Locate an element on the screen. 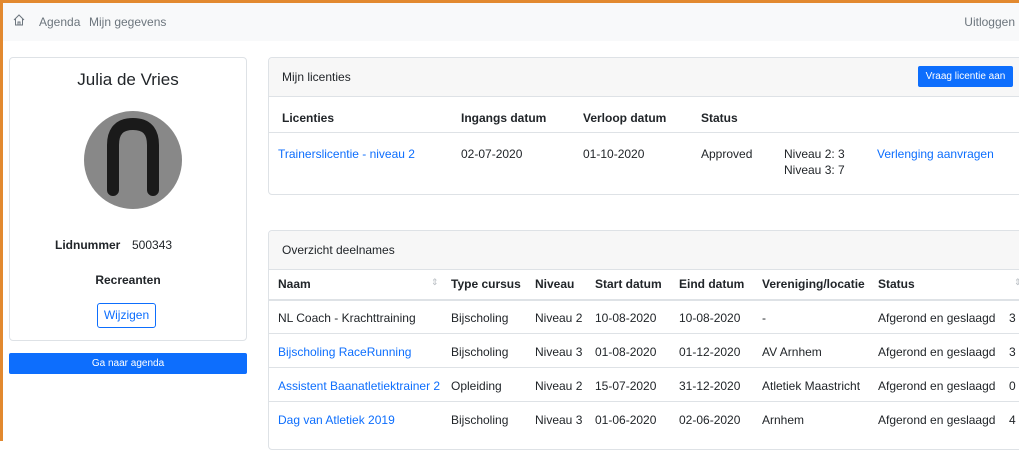 This screenshot has width=1019, height=450. participation-extra: 0 is located at coordinates (1012, 386).